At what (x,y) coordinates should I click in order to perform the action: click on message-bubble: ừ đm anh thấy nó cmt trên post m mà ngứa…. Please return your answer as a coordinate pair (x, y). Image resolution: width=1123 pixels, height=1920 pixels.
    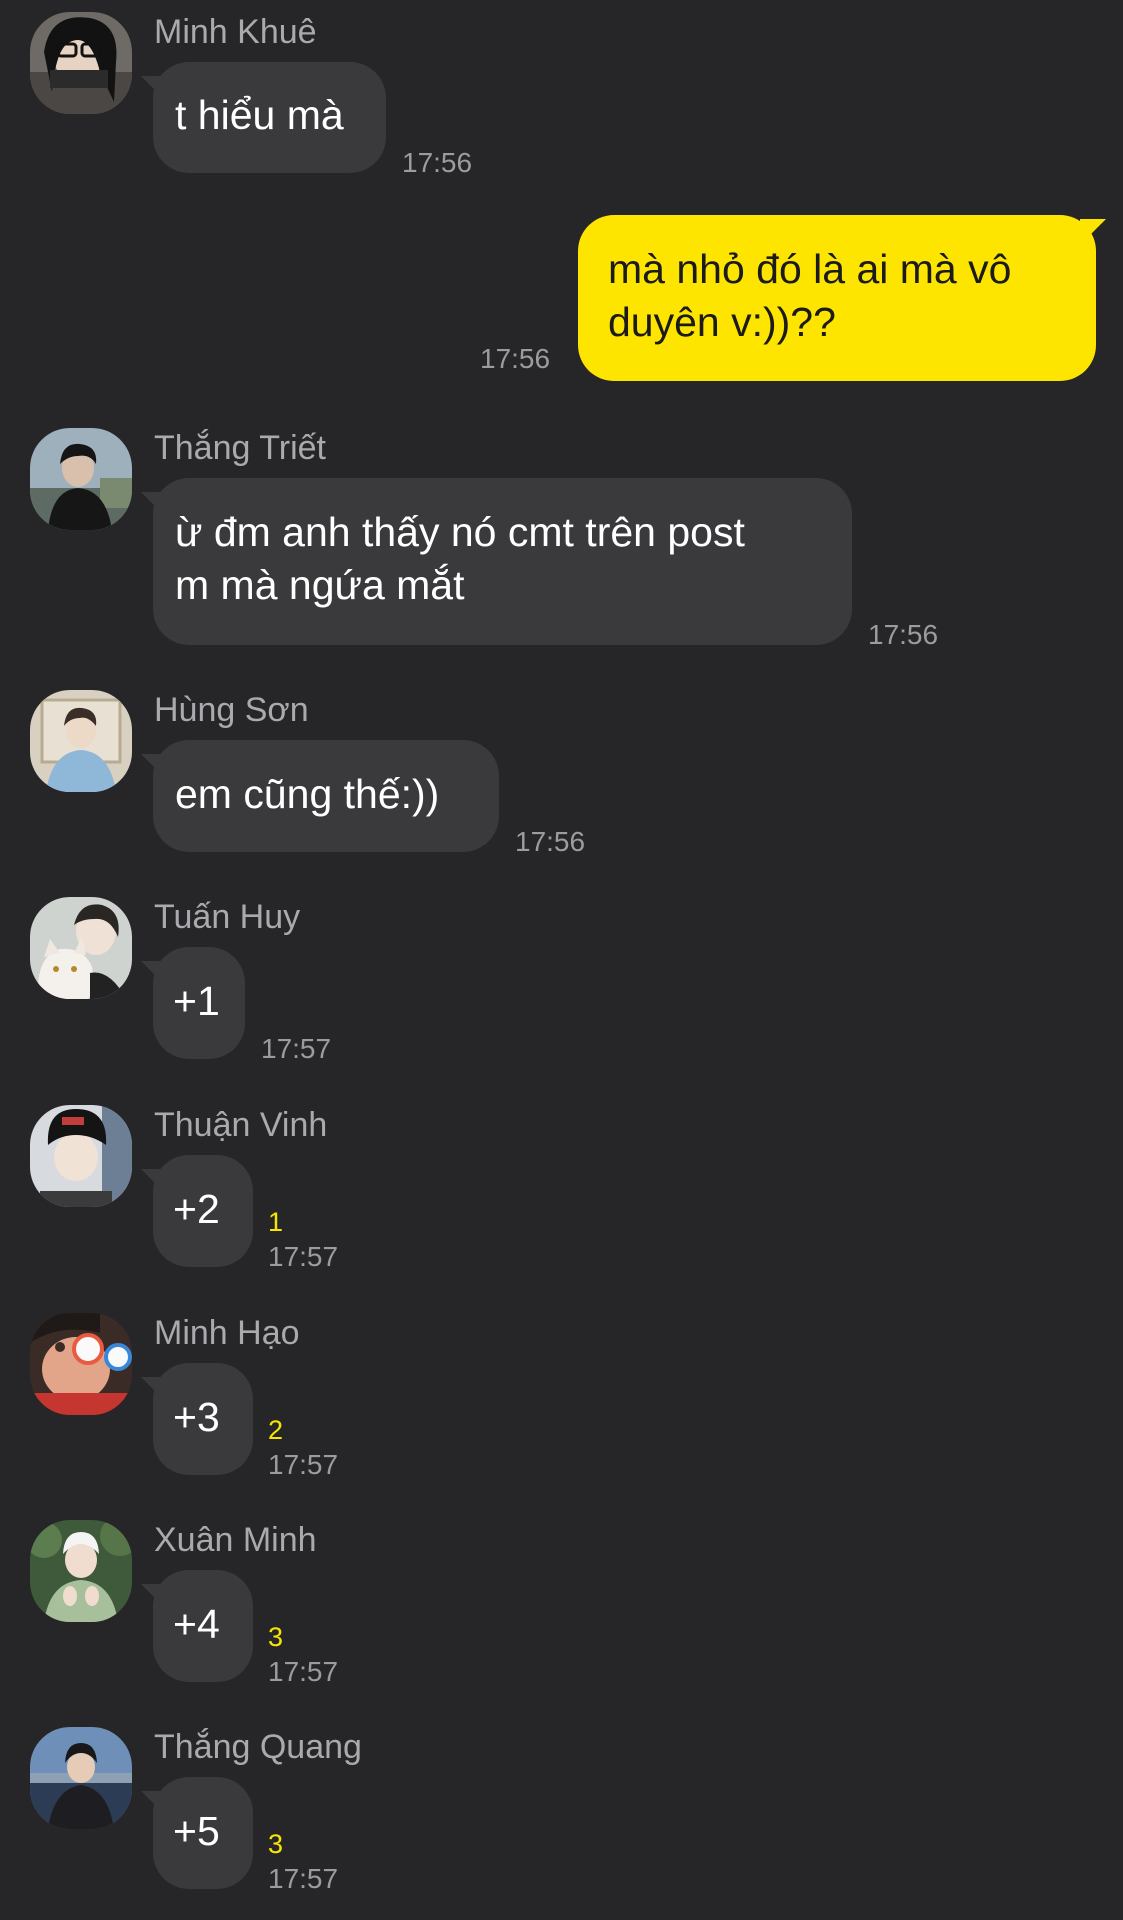
    Looking at the image, I should click on (502, 561).